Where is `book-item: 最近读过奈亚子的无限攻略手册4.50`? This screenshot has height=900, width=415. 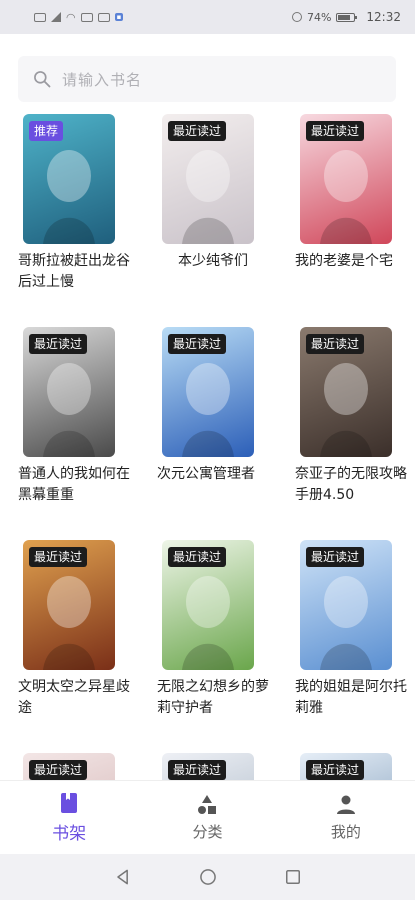
book-item: 最近读过奈亚子的无限攻略手册4.50 is located at coordinates (354, 416).